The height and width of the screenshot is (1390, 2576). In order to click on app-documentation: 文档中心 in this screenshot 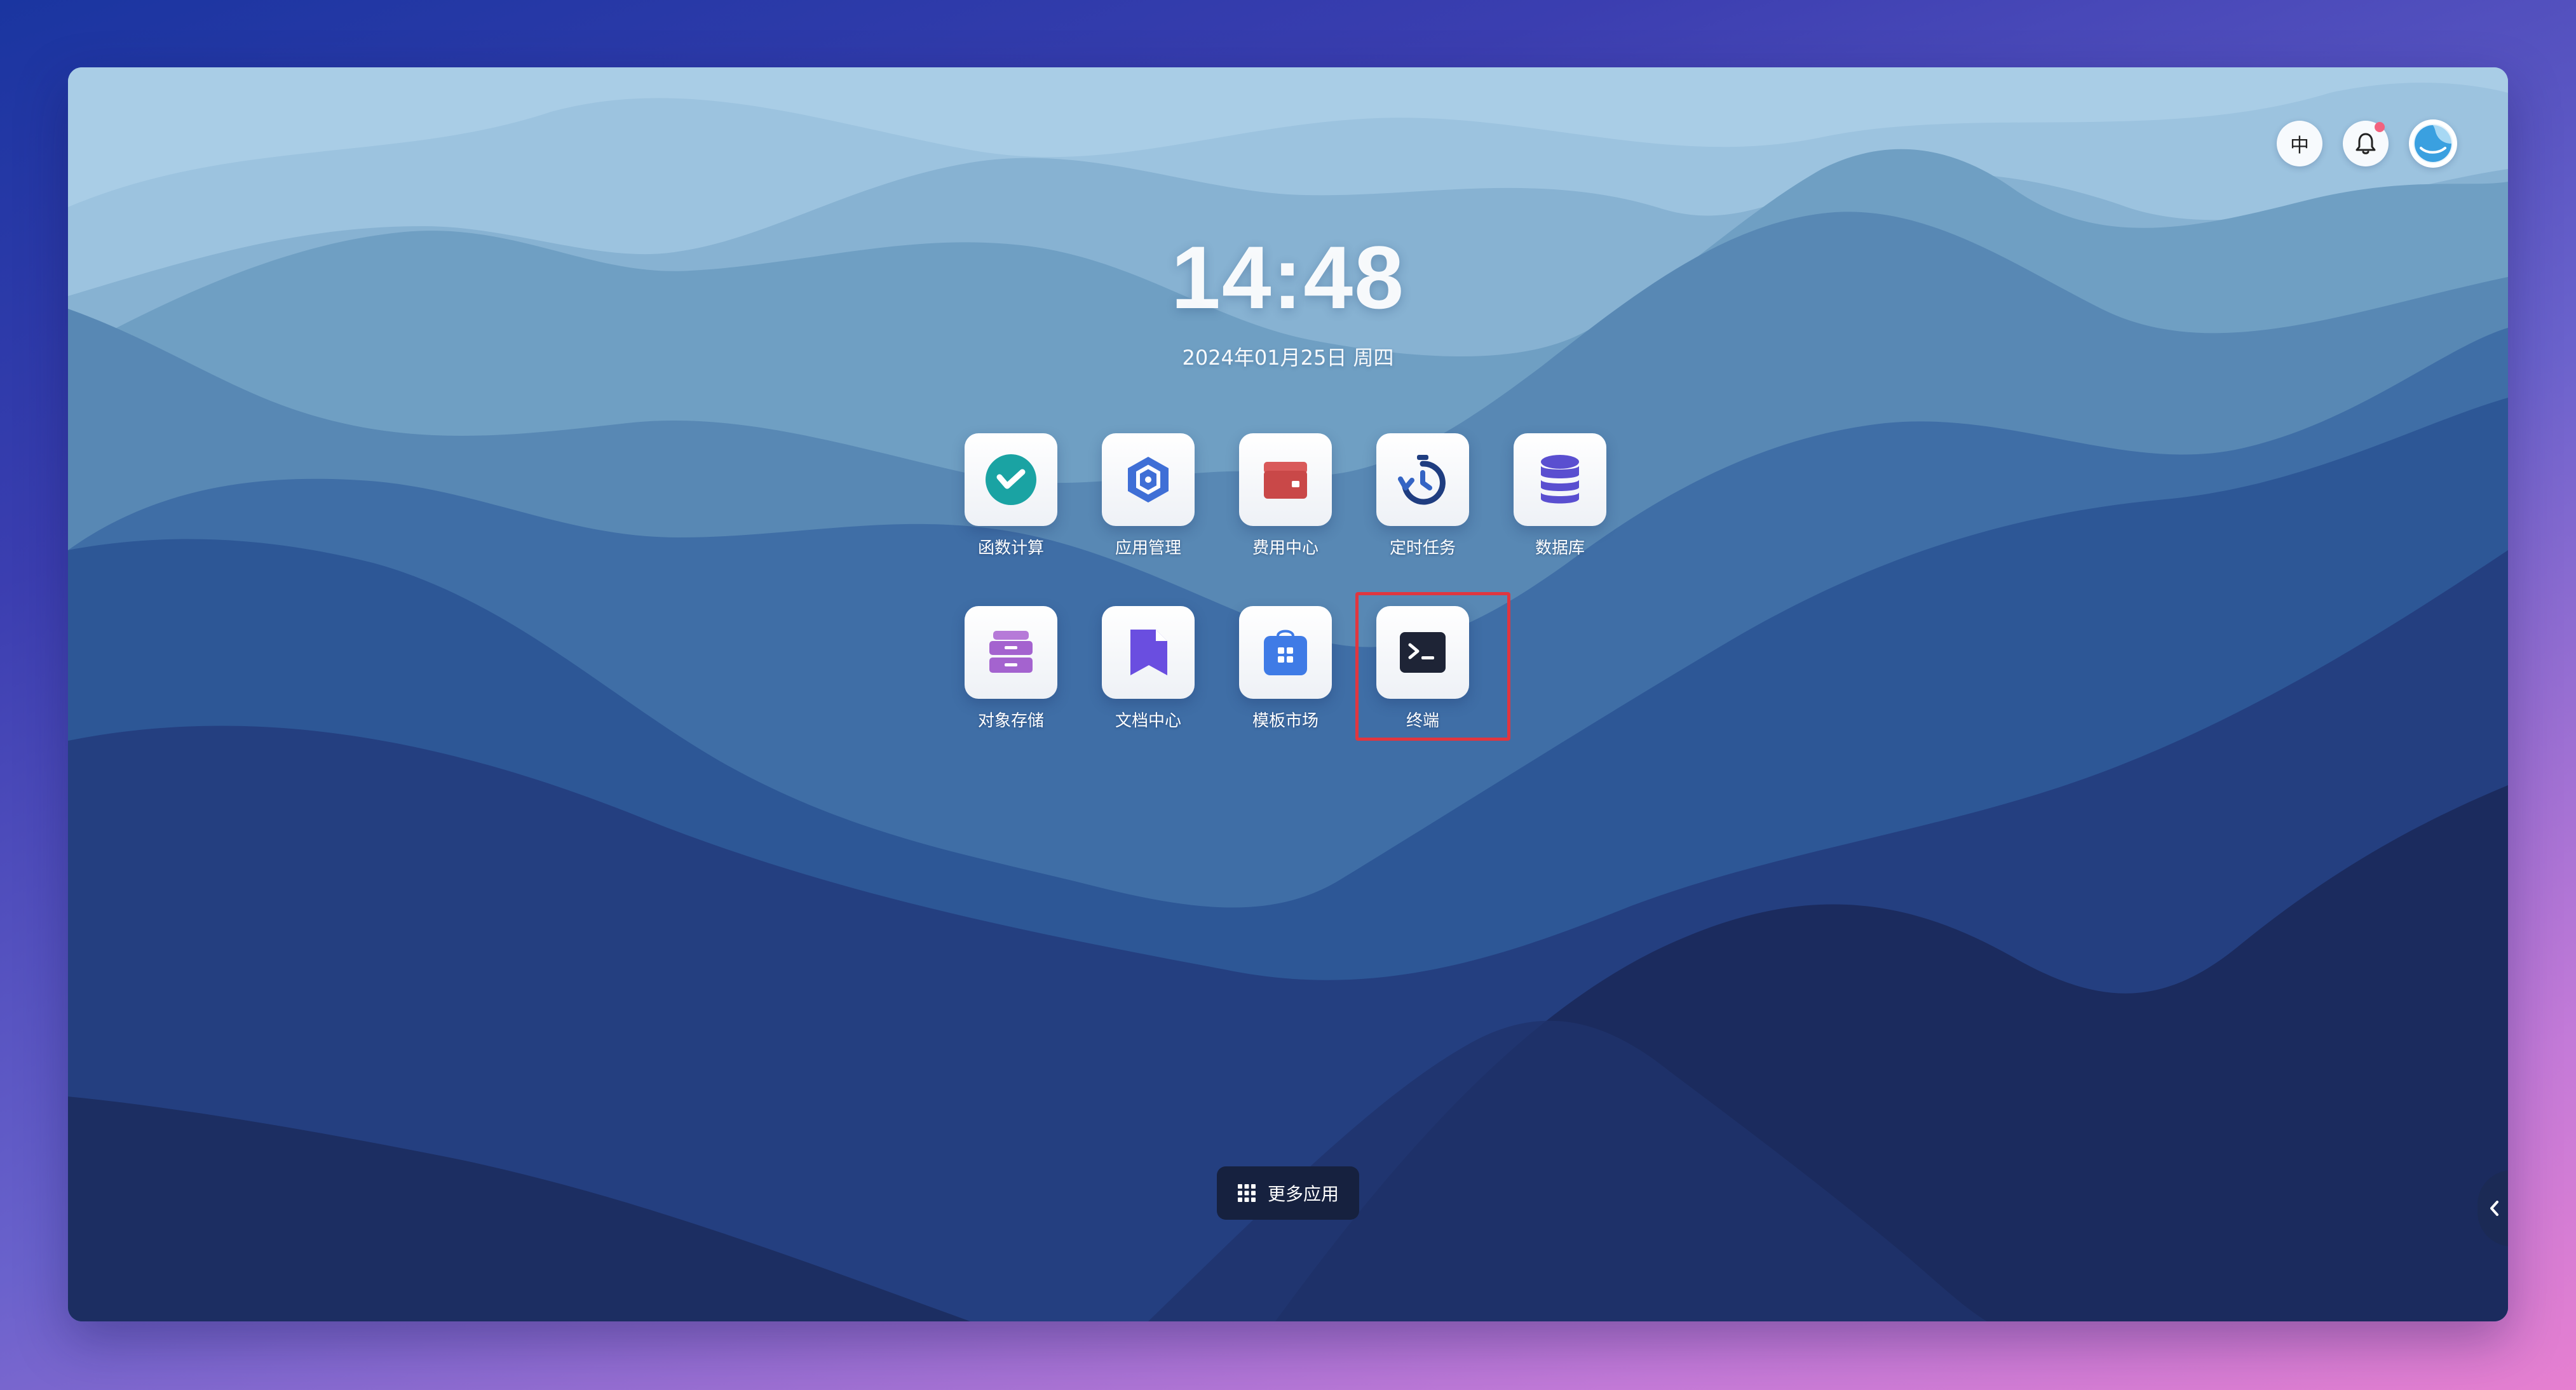, I will do `click(1148, 669)`.